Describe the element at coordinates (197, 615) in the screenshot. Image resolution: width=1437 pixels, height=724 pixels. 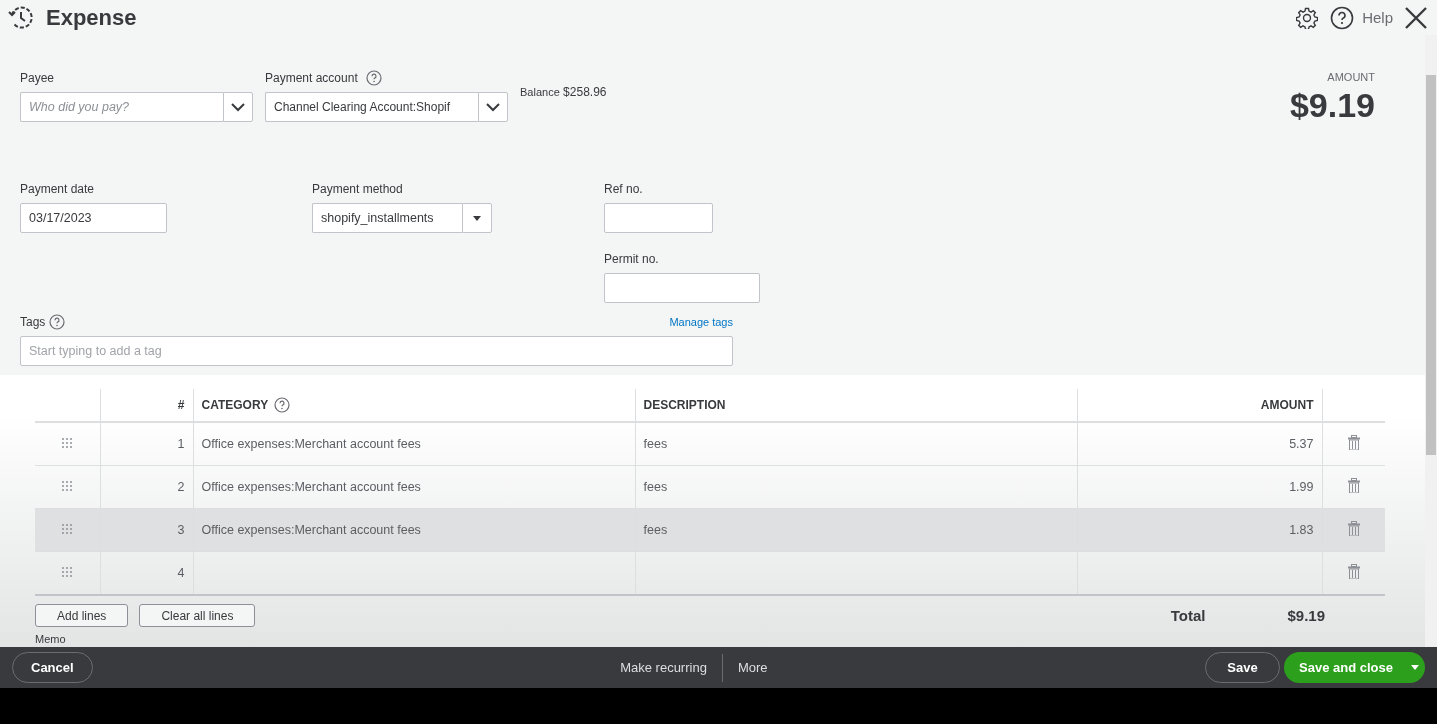
I see `clear-lines-button: Clear all lines` at that location.